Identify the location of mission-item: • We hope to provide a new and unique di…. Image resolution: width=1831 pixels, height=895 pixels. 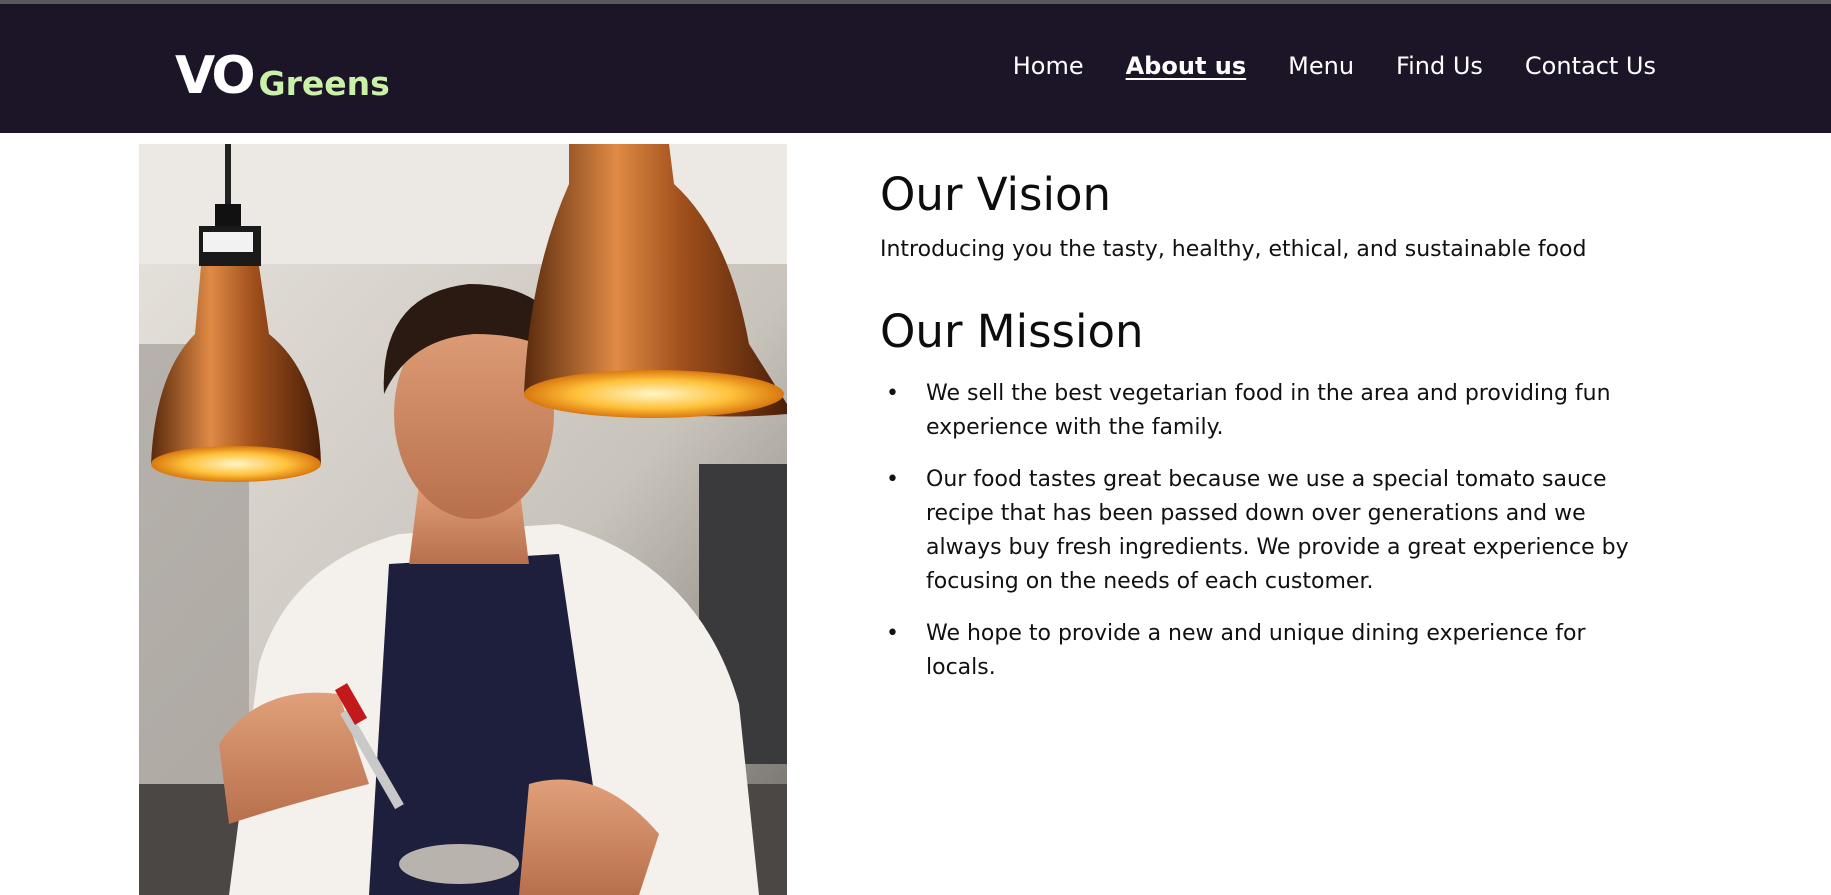
(1270, 651).